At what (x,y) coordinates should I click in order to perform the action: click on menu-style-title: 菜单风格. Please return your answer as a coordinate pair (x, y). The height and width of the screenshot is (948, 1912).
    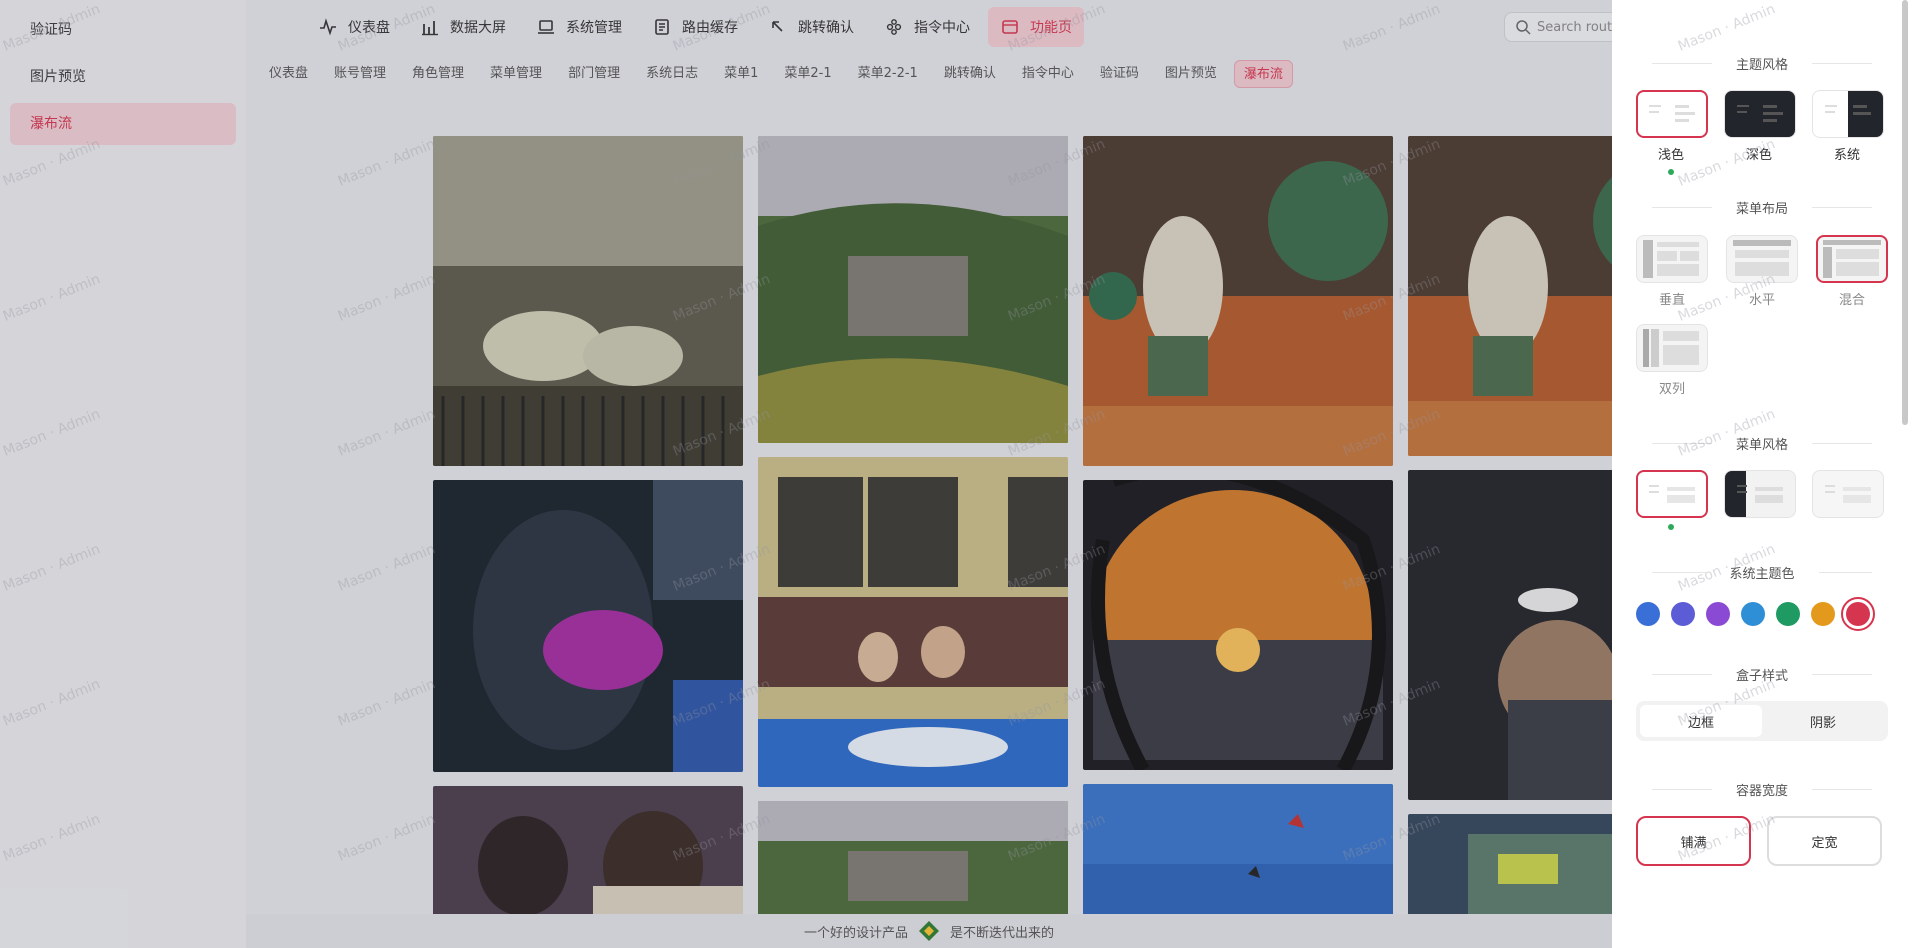
    Looking at the image, I should click on (1762, 443).